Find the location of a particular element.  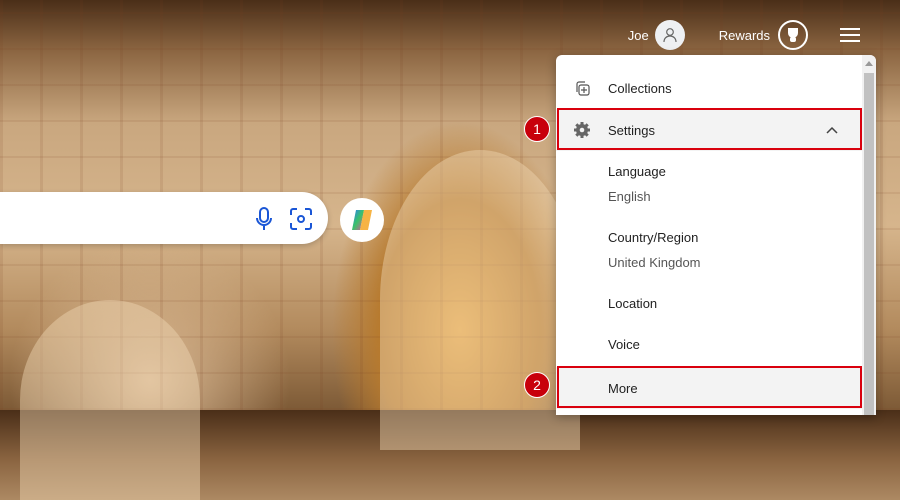

scrollbar is located at coordinates (869, 235).